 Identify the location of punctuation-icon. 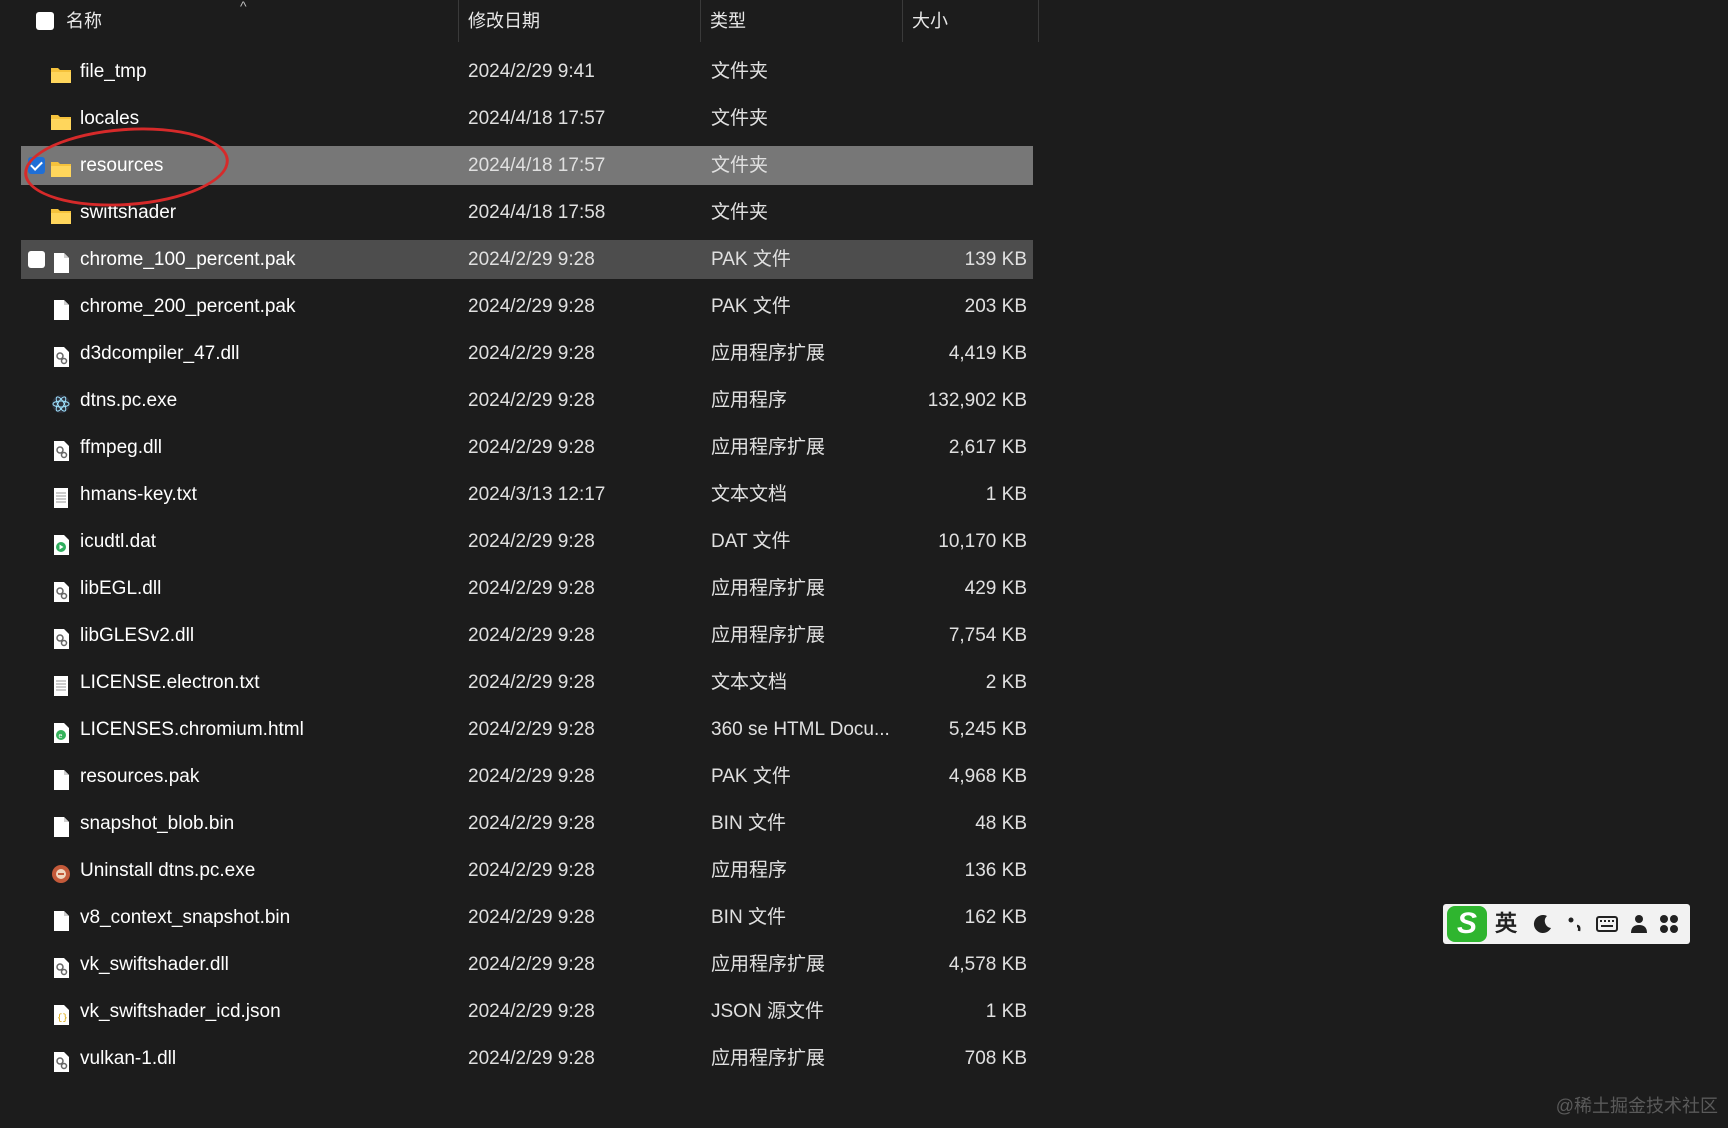
(1575, 924).